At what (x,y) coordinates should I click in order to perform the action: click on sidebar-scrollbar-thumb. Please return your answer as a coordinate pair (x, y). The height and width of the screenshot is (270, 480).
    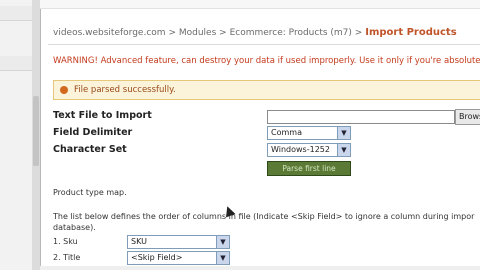
    Looking at the image, I should click on (36, 131).